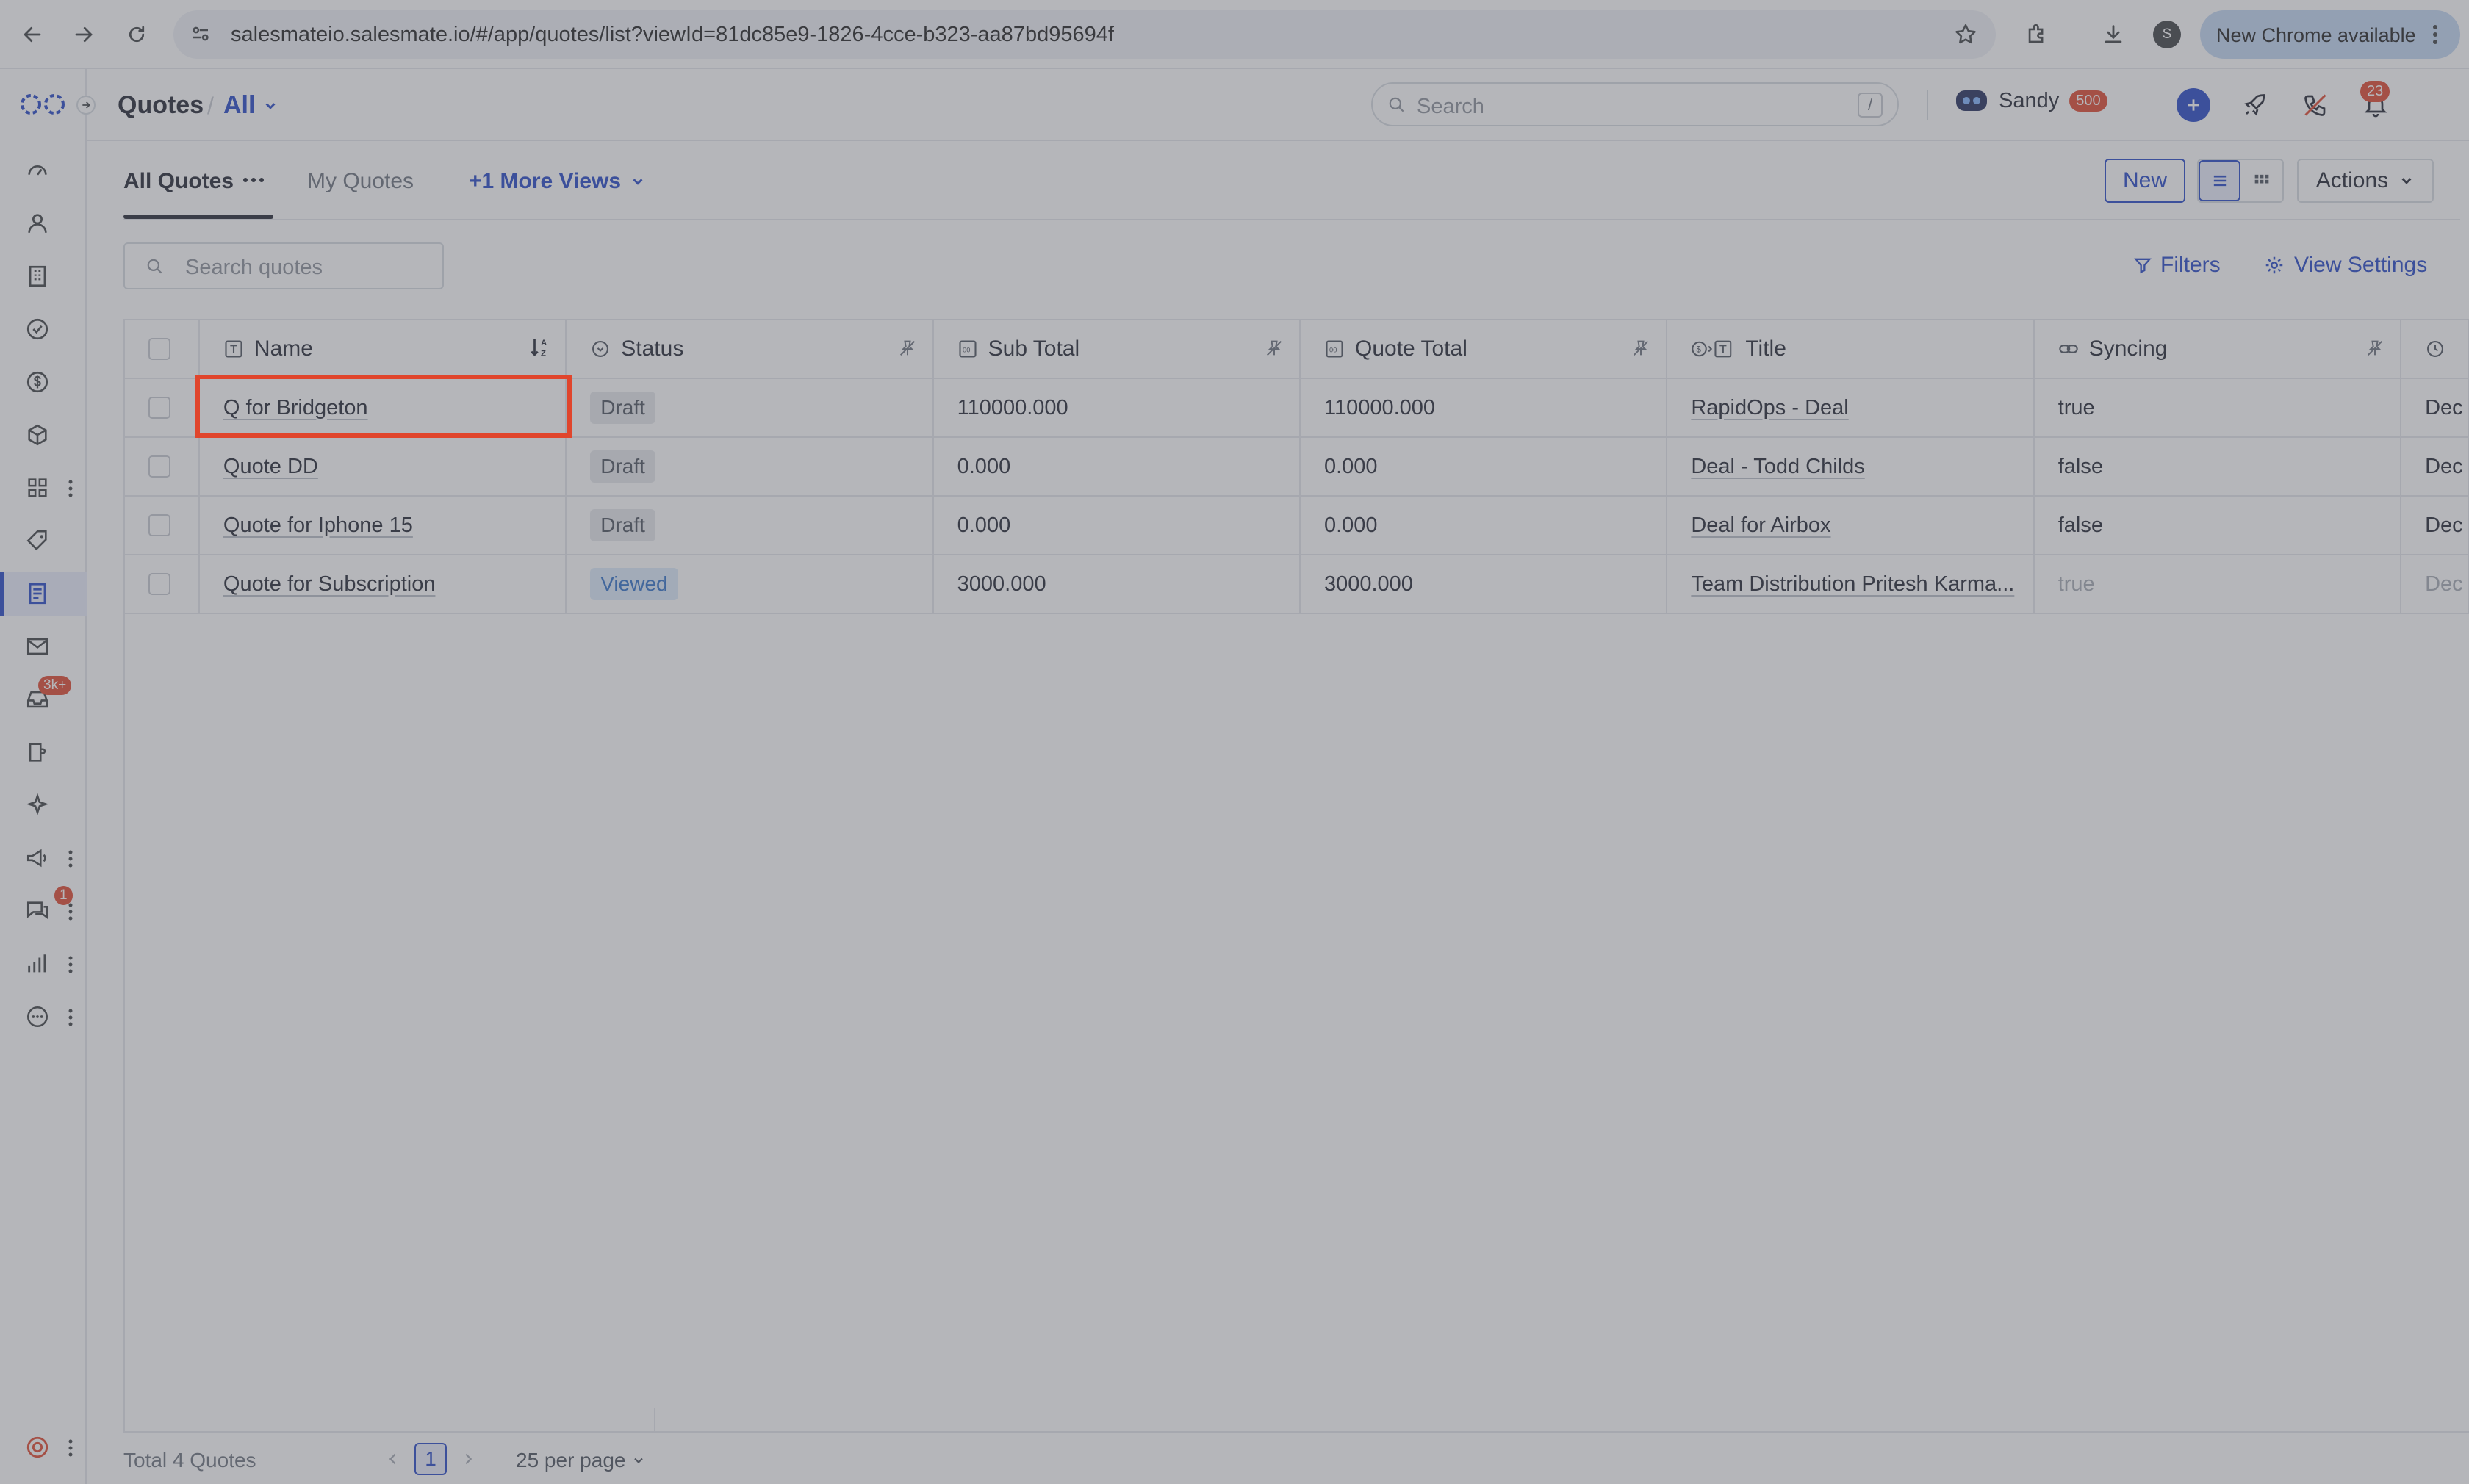 The image size is (2469, 1484). Describe the element at coordinates (44, 223) in the screenshot. I see `sidebar-item-contacts` at that location.